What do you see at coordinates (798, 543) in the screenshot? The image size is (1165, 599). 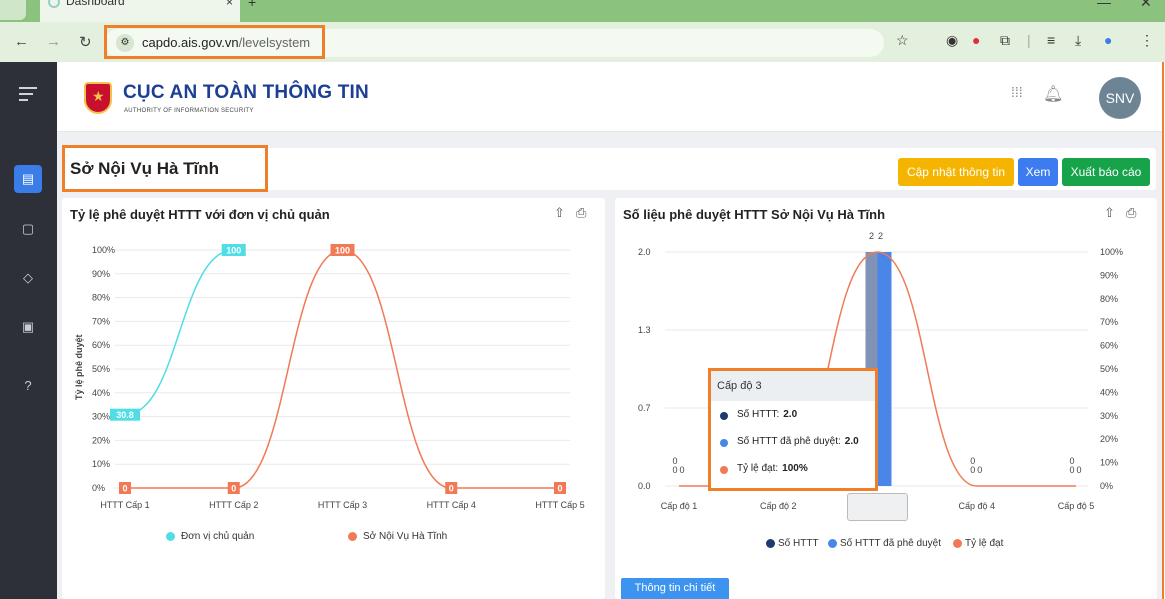 I see `legend-label: Số HTTT` at bounding box center [798, 543].